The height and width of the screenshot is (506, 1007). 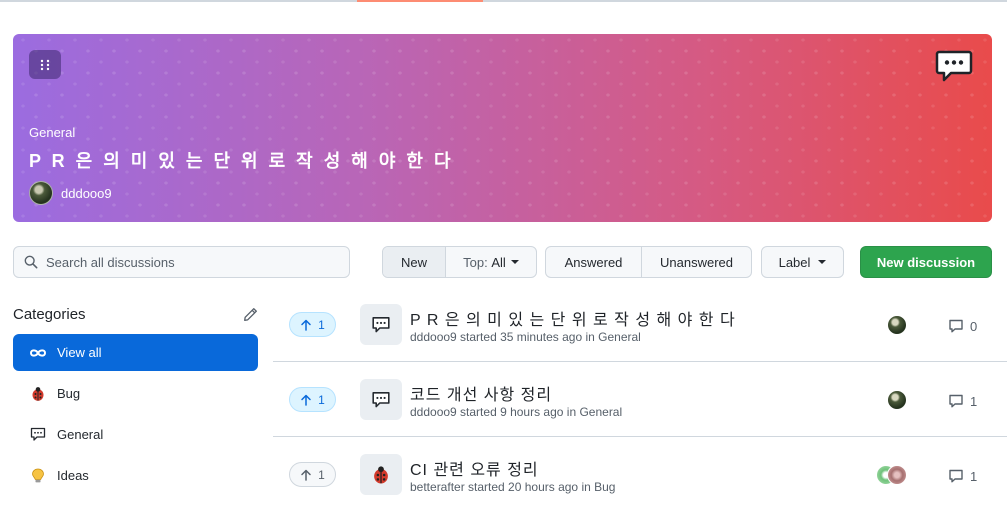 I want to click on top-nav-underline, so click(x=503, y=1).